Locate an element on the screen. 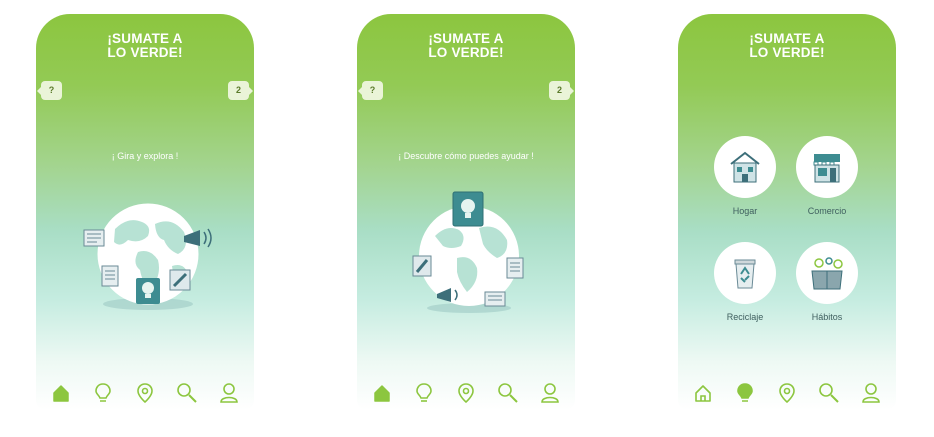  category-label: Hábitos is located at coordinates (827, 317).